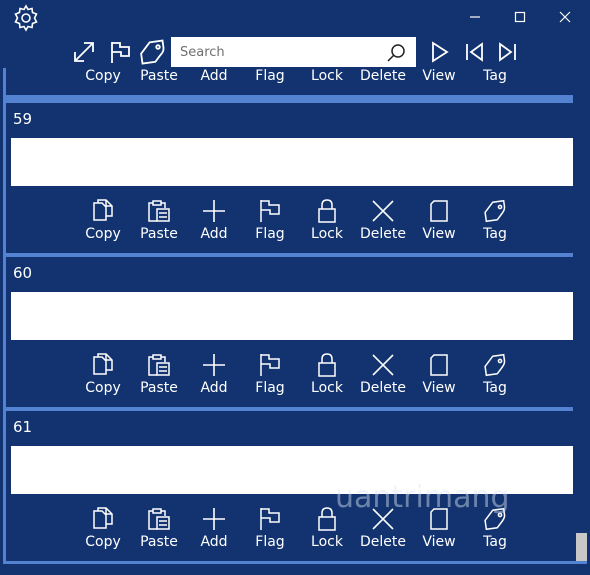 This screenshot has height=575, width=590. I want to click on settings-button, so click(26, 18).